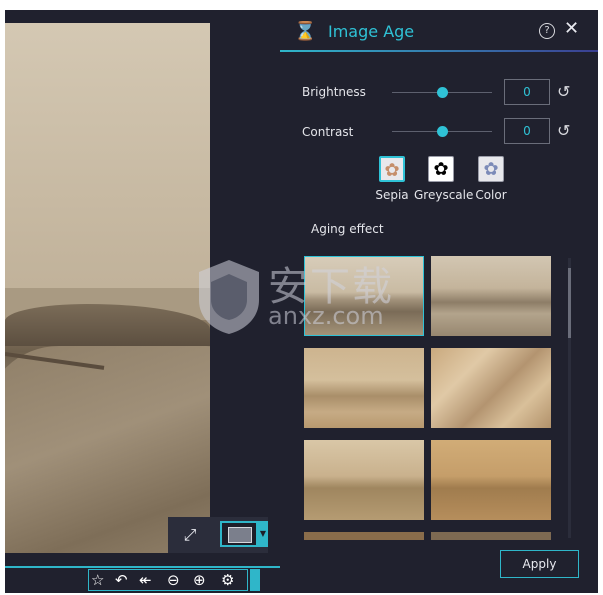 This screenshot has width=603, height=595. What do you see at coordinates (199, 580) in the screenshot?
I see `zoom-in-icon: ⊕` at bounding box center [199, 580].